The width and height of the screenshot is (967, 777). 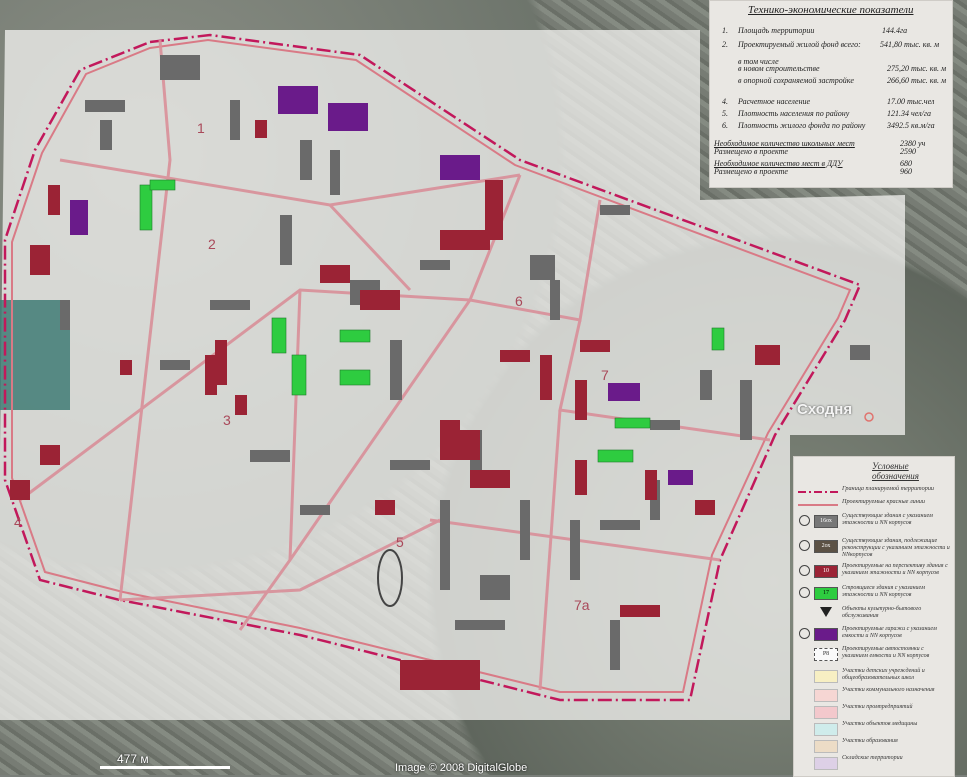 What do you see at coordinates (818, 505) in the screenshot?
I see `red-line-symbol` at bounding box center [818, 505].